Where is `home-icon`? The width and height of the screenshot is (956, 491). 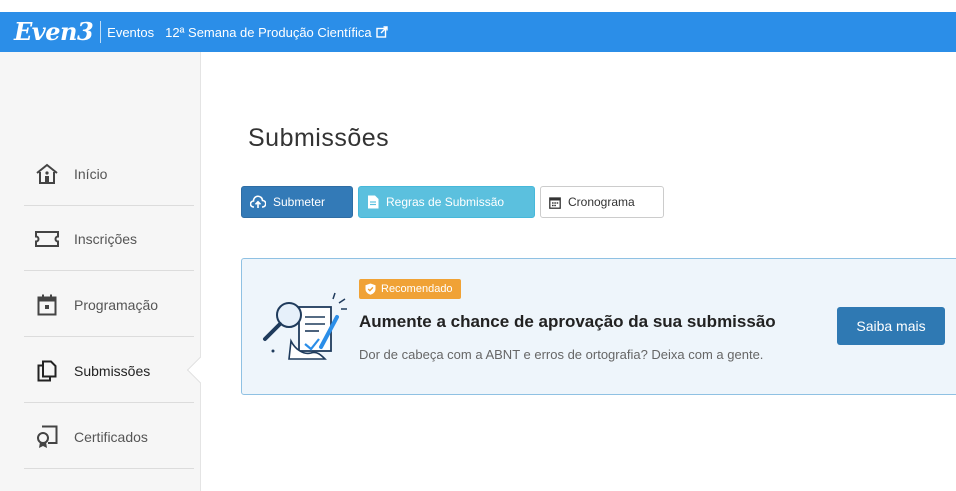
home-icon is located at coordinates (47, 174).